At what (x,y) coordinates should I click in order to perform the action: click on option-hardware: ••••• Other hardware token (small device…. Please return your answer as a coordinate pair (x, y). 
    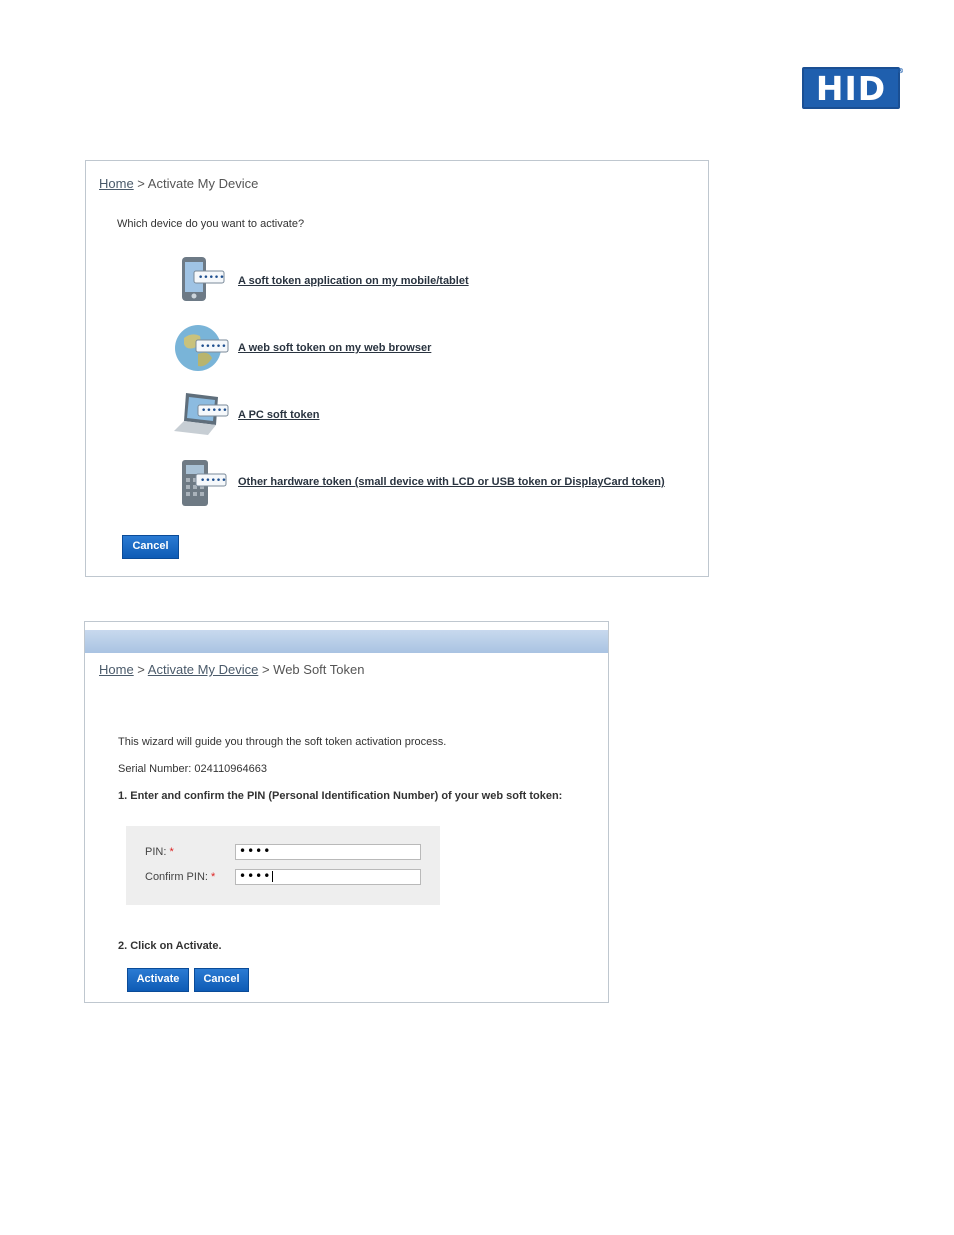
    Looking at the image, I should click on (432, 482).